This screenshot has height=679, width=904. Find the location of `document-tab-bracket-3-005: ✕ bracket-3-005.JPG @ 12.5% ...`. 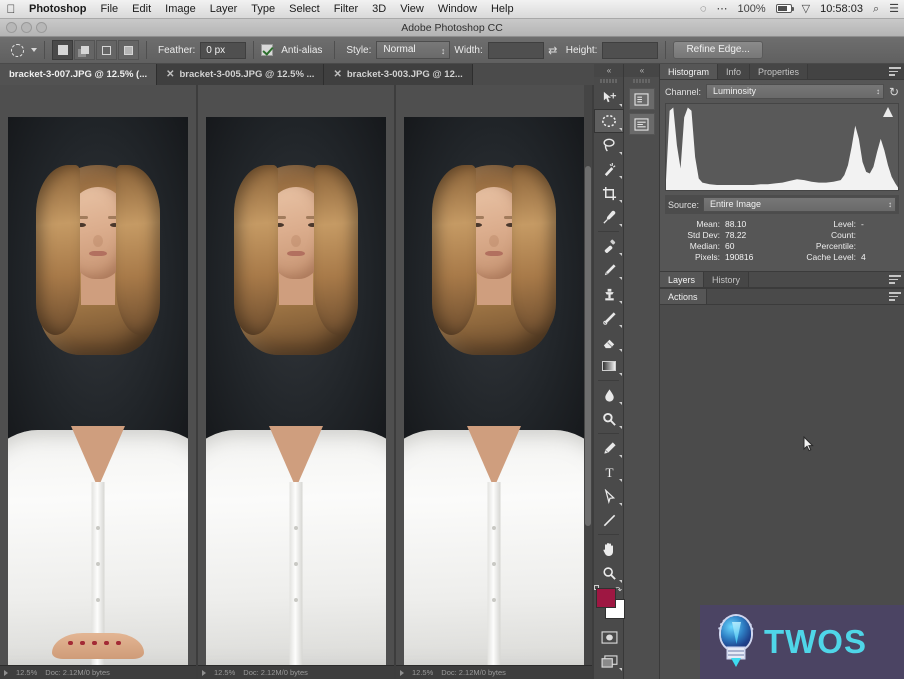

document-tab-bracket-3-005: ✕ bracket-3-005.JPG @ 12.5% ... is located at coordinates (241, 74).